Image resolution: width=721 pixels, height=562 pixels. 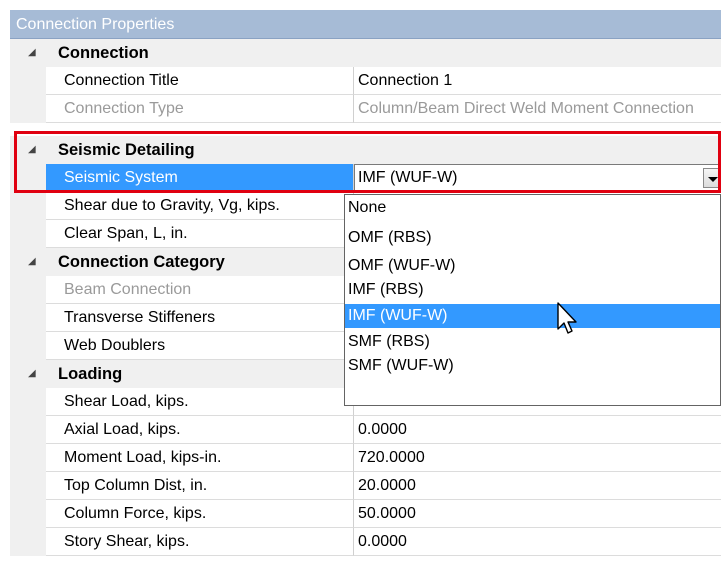 What do you see at coordinates (532, 290) in the screenshot?
I see `dropdown-option: IMF (RBS)` at bounding box center [532, 290].